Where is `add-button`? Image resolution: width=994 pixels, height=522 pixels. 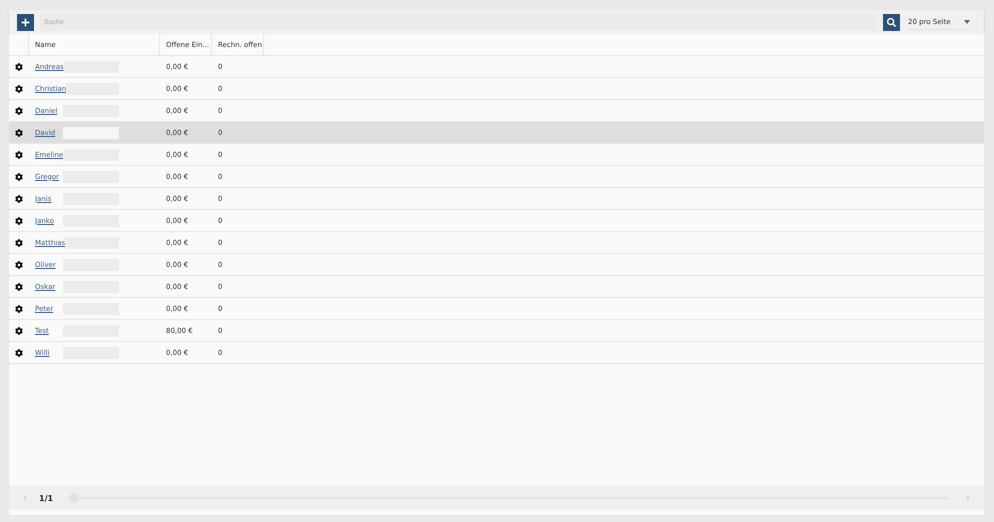
add-button is located at coordinates (25, 22).